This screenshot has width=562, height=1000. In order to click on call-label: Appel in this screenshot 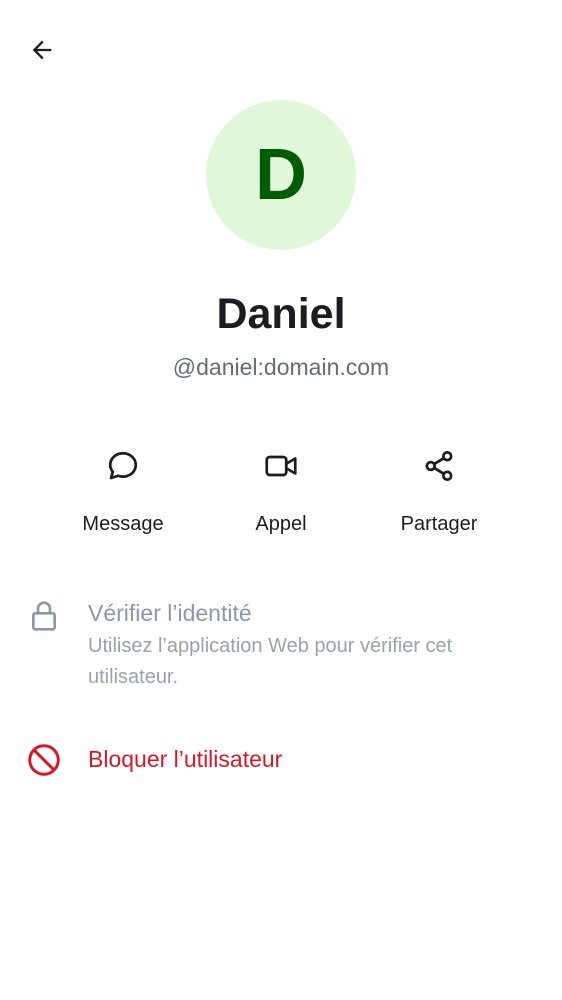, I will do `click(281, 524)`.